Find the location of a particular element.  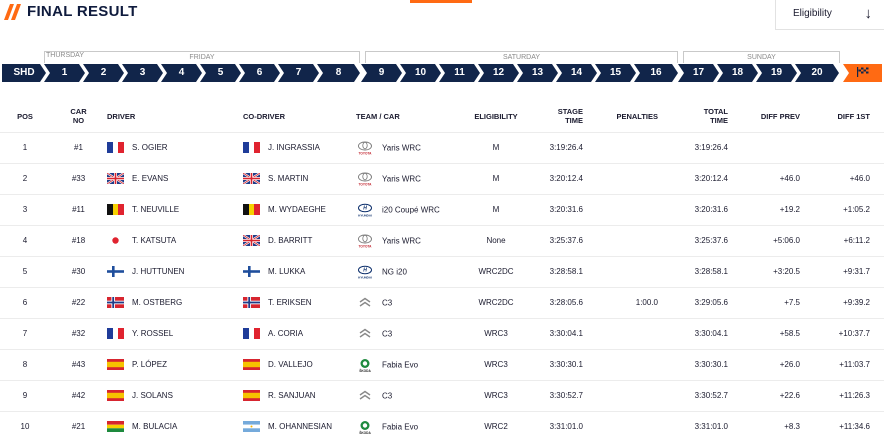

cell-co-driver: T. ERIKSEN is located at coordinates (299, 302).